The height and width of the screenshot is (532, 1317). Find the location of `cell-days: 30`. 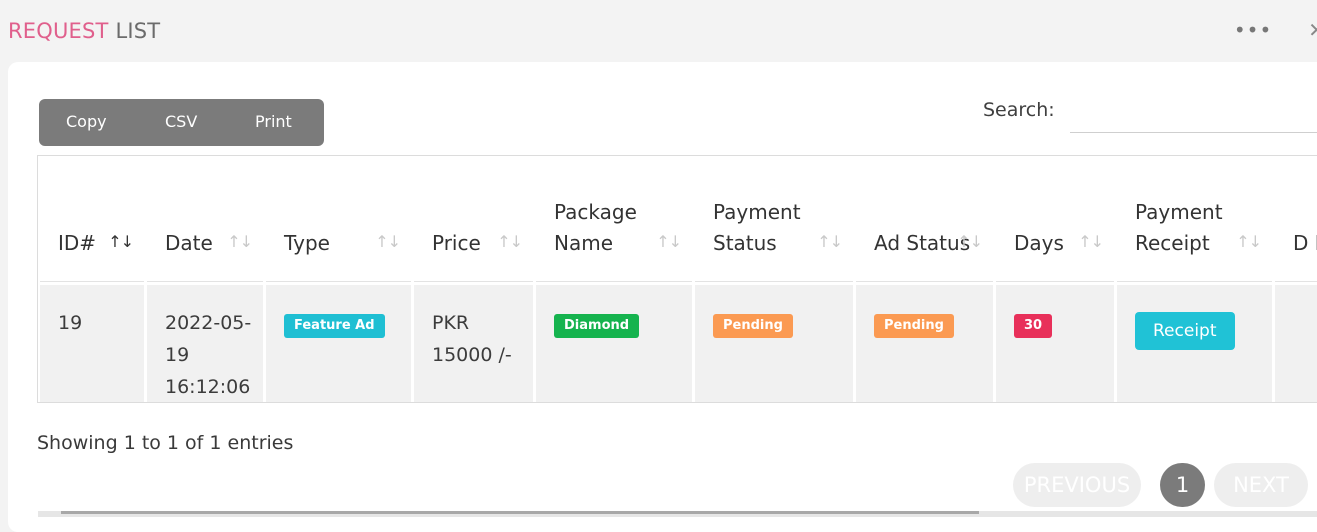

cell-days: 30 is located at coordinates (1055, 343).